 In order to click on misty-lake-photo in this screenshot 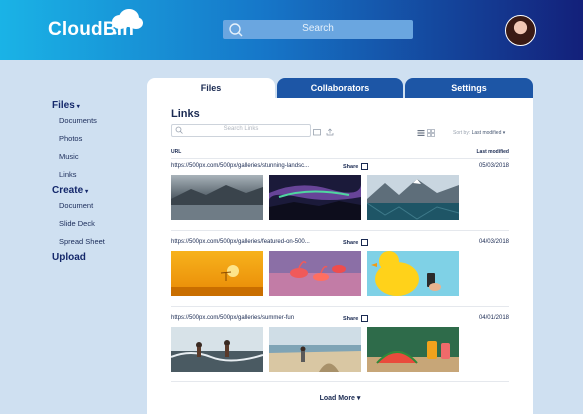, I will do `click(217, 197)`.